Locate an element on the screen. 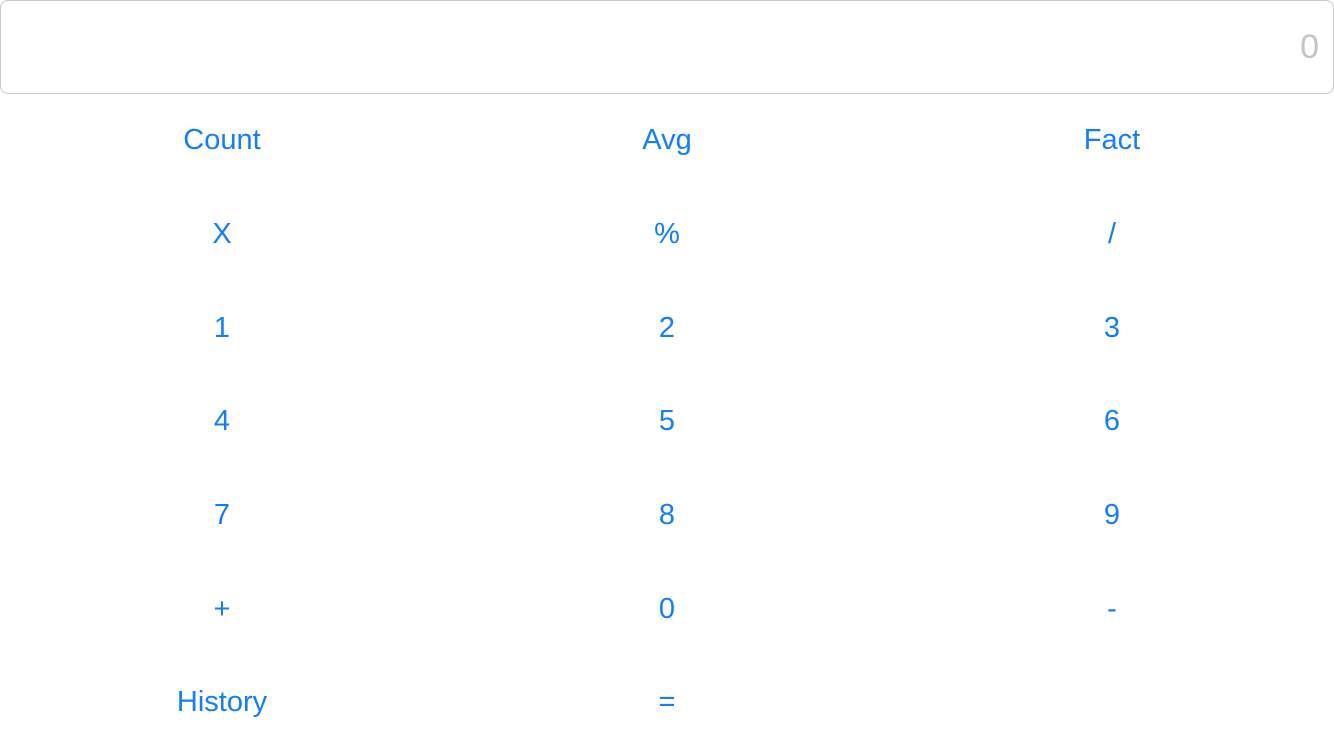 The width and height of the screenshot is (1334, 750). minus-button: - is located at coordinates (1112, 609).